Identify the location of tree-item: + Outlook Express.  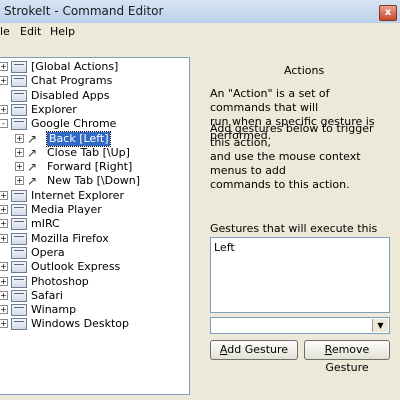
(94, 267).